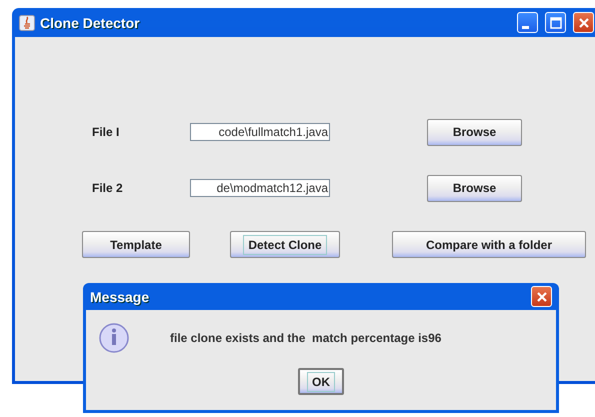 This screenshot has height=417, width=595. I want to click on field-label: File I, so click(106, 132).